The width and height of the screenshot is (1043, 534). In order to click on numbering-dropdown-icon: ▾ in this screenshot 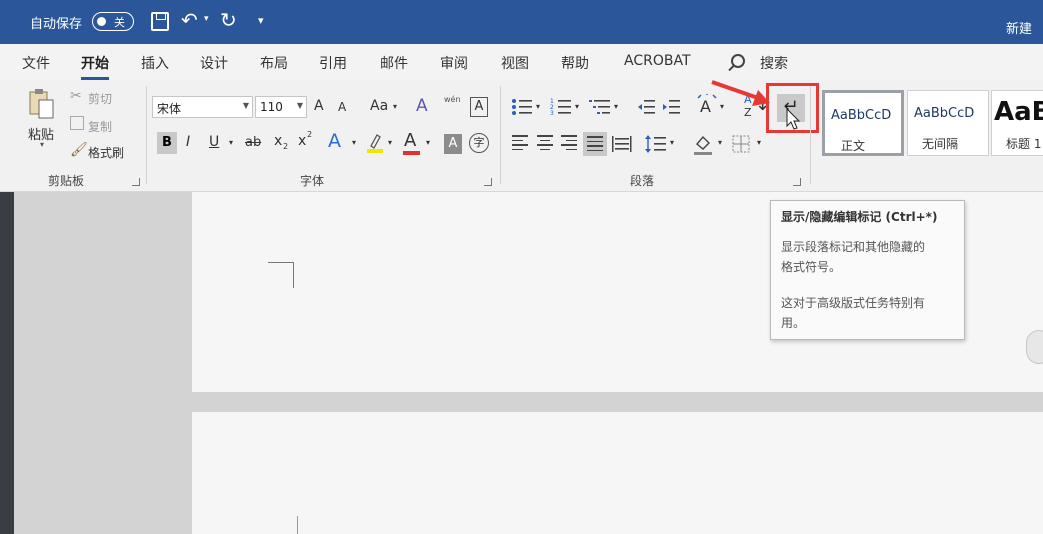, I will do `click(577, 106)`.